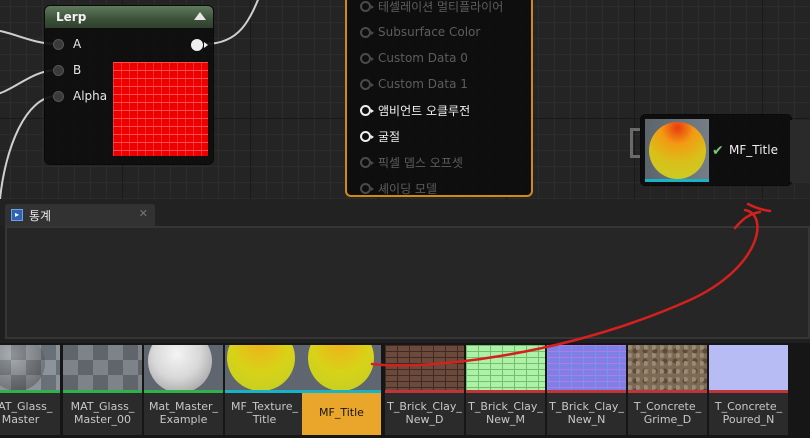 The image size is (810, 438). Describe the element at coordinates (143, 213) in the screenshot. I see `close-icon: ✕` at that location.